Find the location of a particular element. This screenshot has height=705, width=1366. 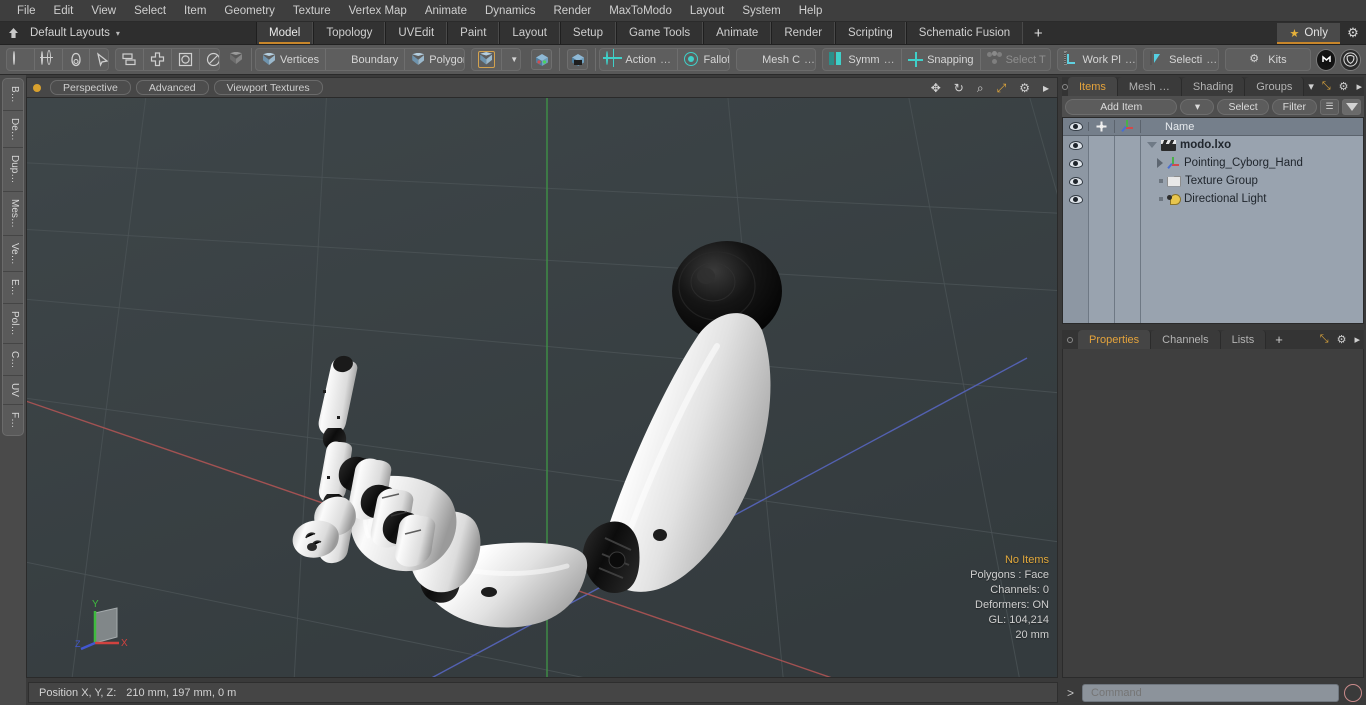

add-tab-button: + is located at coordinates (1038, 33).